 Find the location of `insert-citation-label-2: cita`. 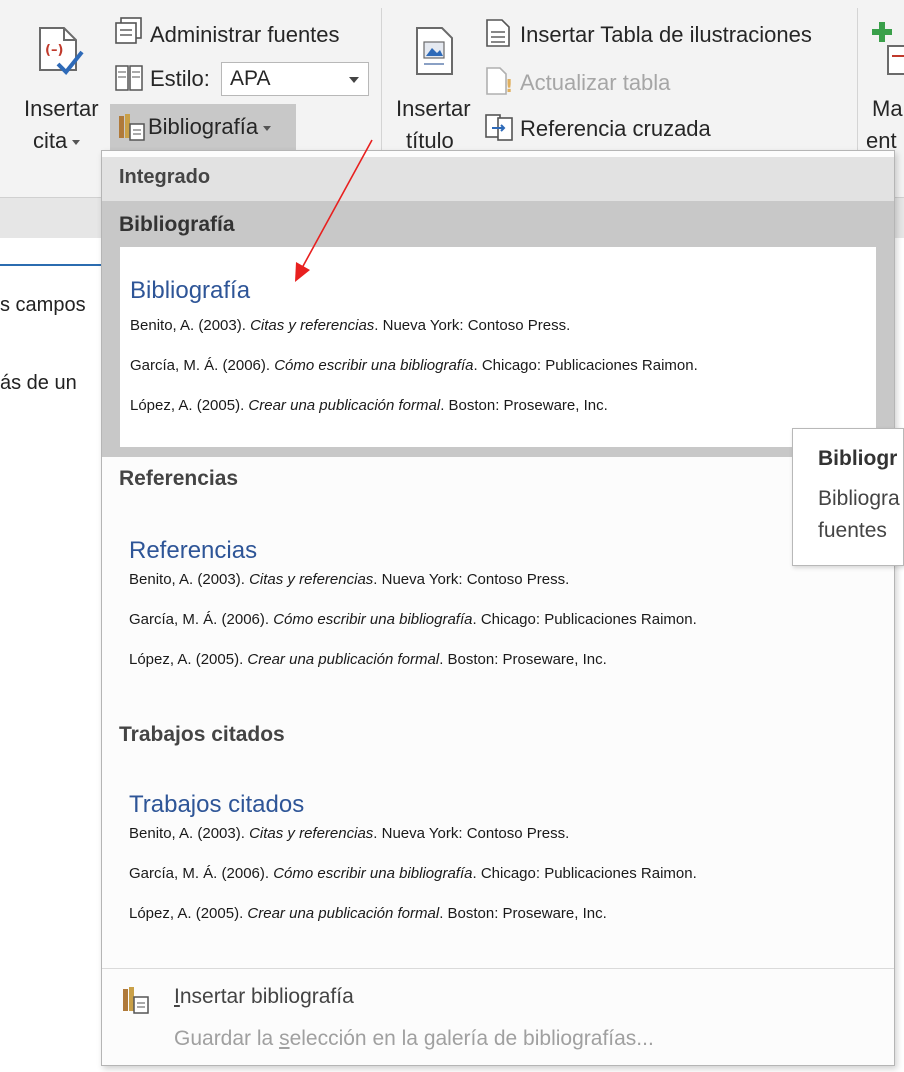

insert-citation-label-2: cita is located at coordinates (57, 141).